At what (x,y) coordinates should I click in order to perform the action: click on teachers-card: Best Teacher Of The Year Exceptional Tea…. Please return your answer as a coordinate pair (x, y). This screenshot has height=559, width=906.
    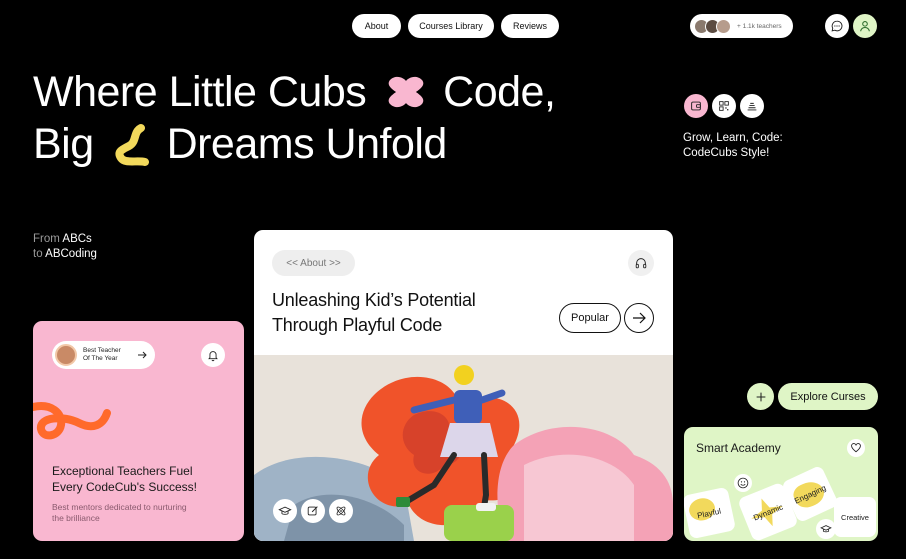
    Looking at the image, I should click on (138, 431).